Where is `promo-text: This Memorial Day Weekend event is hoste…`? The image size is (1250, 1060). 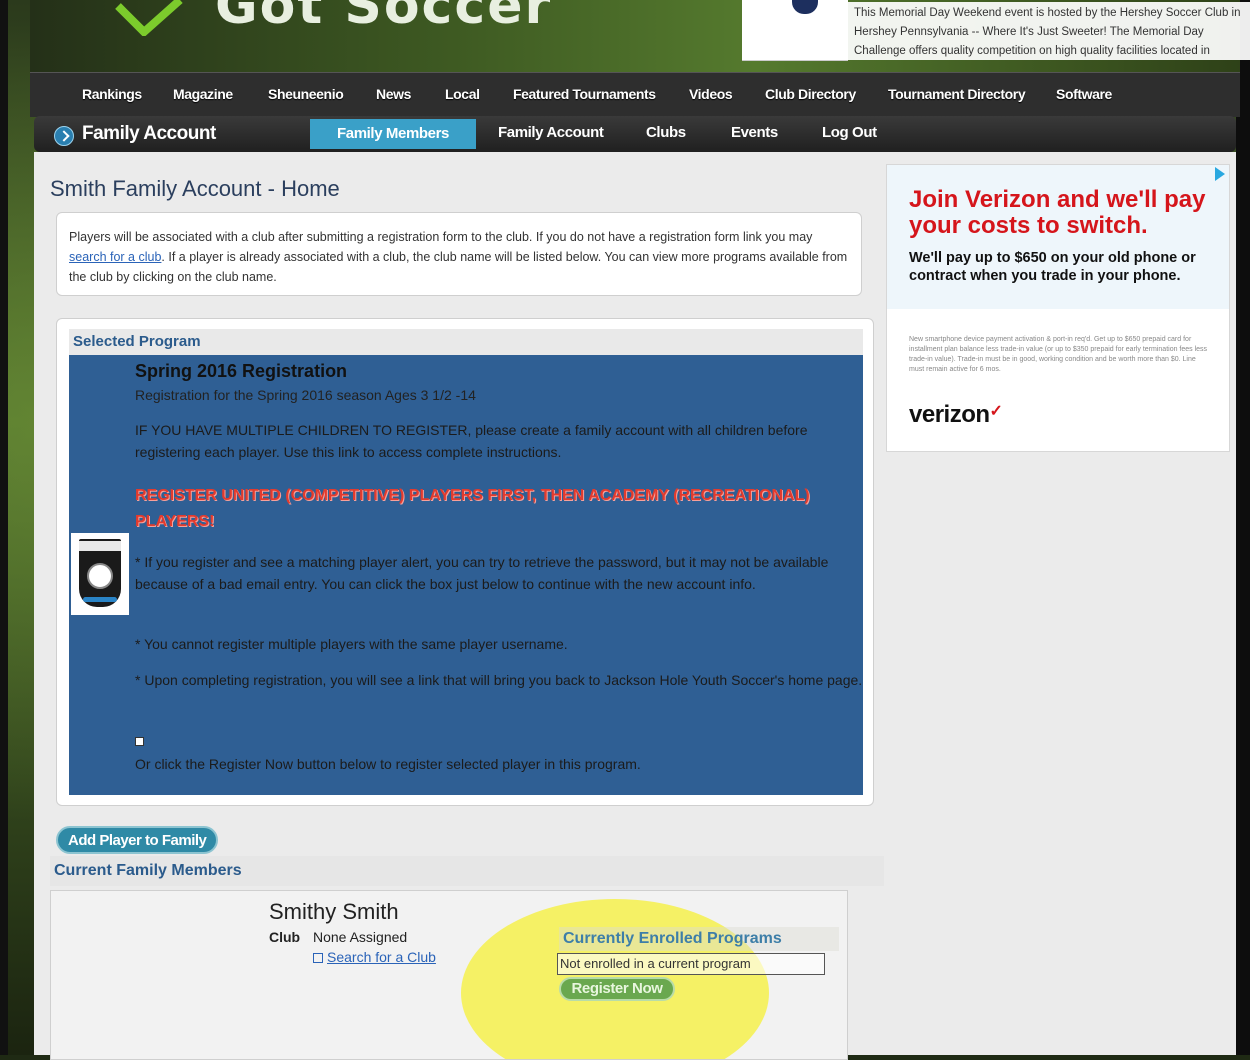
promo-text: This Memorial Day Weekend event is hoste… is located at coordinates (1049, 31).